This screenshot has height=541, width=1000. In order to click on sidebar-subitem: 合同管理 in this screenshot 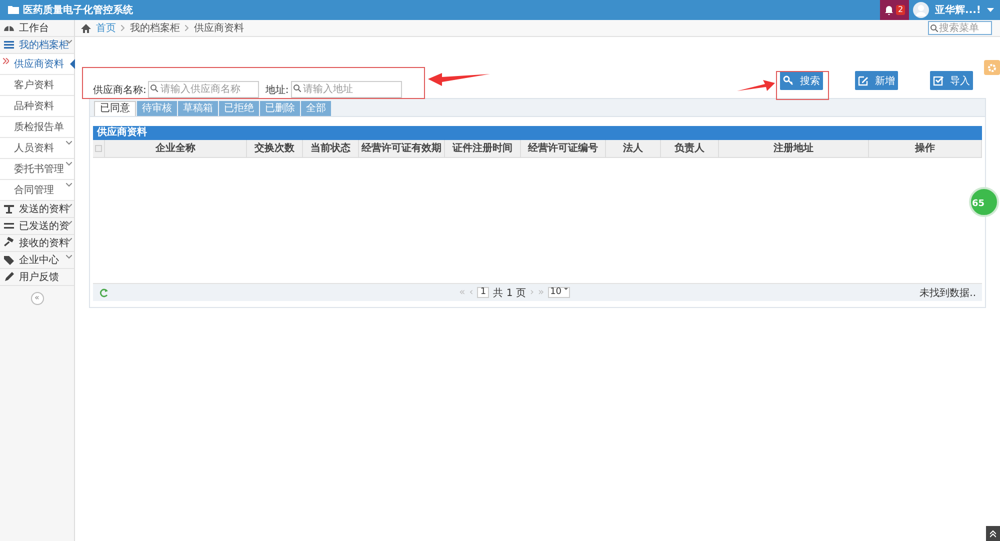, I will do `click(37, 190)`.